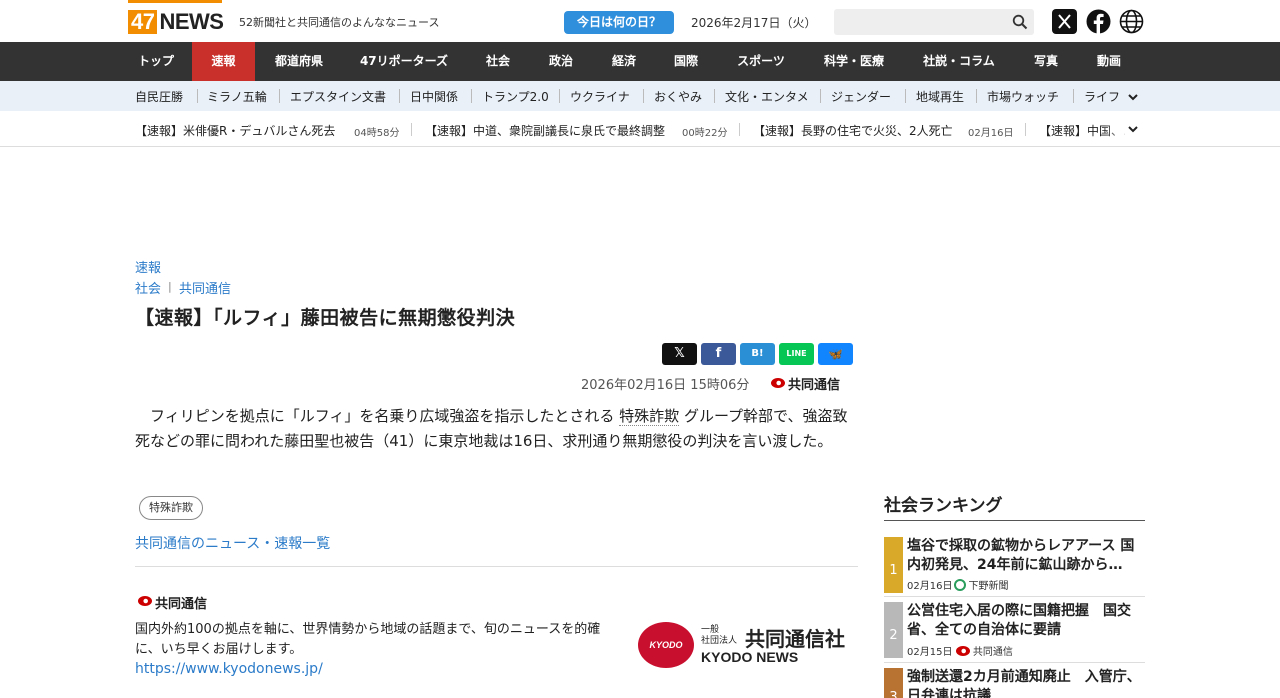 The height and width of the screenshot is (698, 1280). What do you see at coordinates (893, 565) in the screenshot?
I see `rank-number: 1` at bounding box center [893, 565].